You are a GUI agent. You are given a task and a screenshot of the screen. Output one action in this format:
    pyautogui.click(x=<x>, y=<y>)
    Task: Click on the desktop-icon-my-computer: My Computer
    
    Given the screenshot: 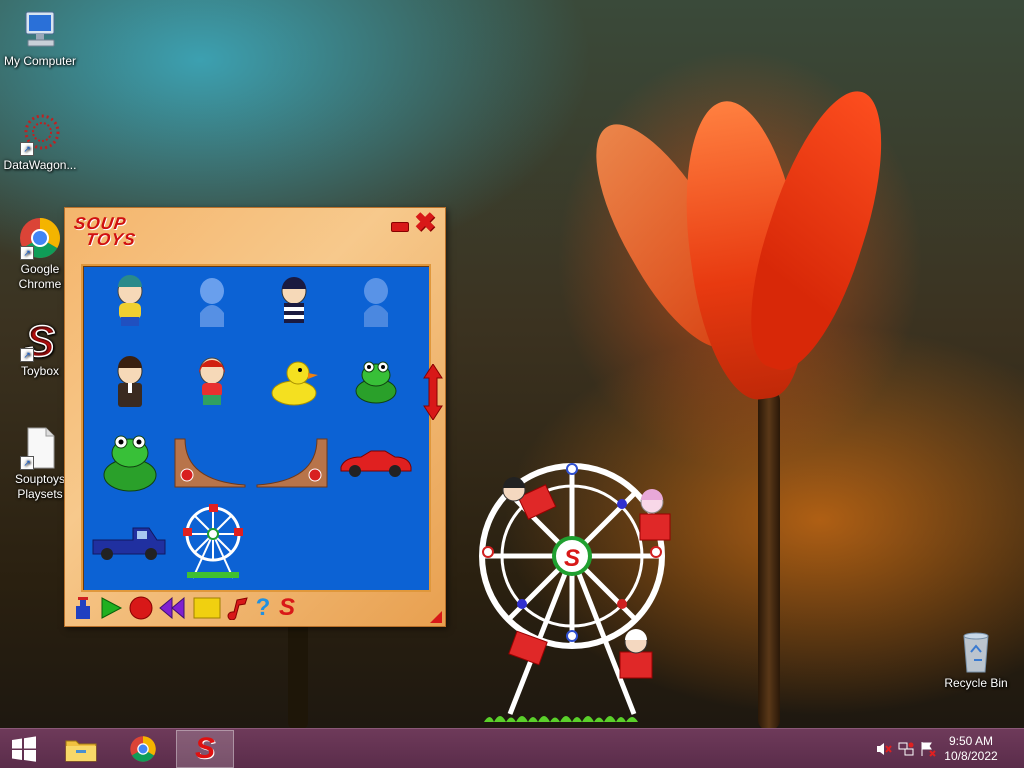 What is the action you would take?
    pyautogui.click(x=40, y=38)
    